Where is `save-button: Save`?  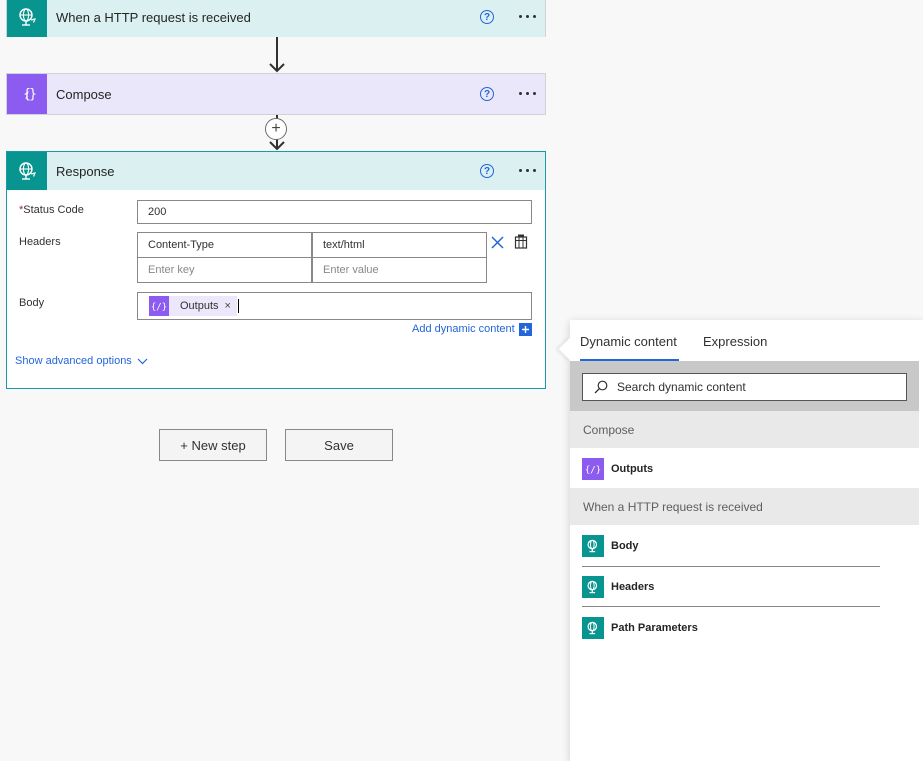
save-button: Save is located at coordinates (339, 445).